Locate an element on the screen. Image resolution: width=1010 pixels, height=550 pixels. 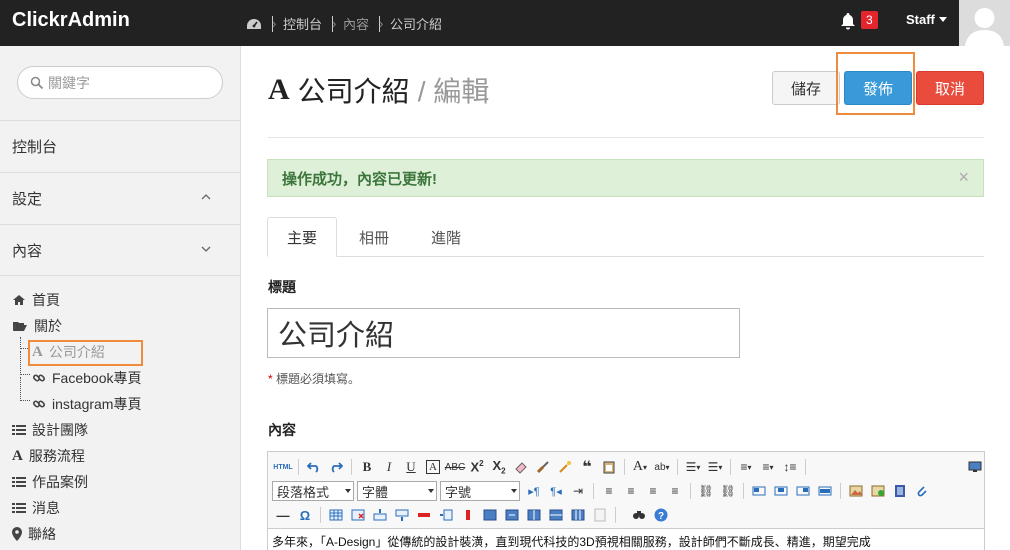
tree-item-portfolio: 作品案例 is located at coordinates (50, 482).